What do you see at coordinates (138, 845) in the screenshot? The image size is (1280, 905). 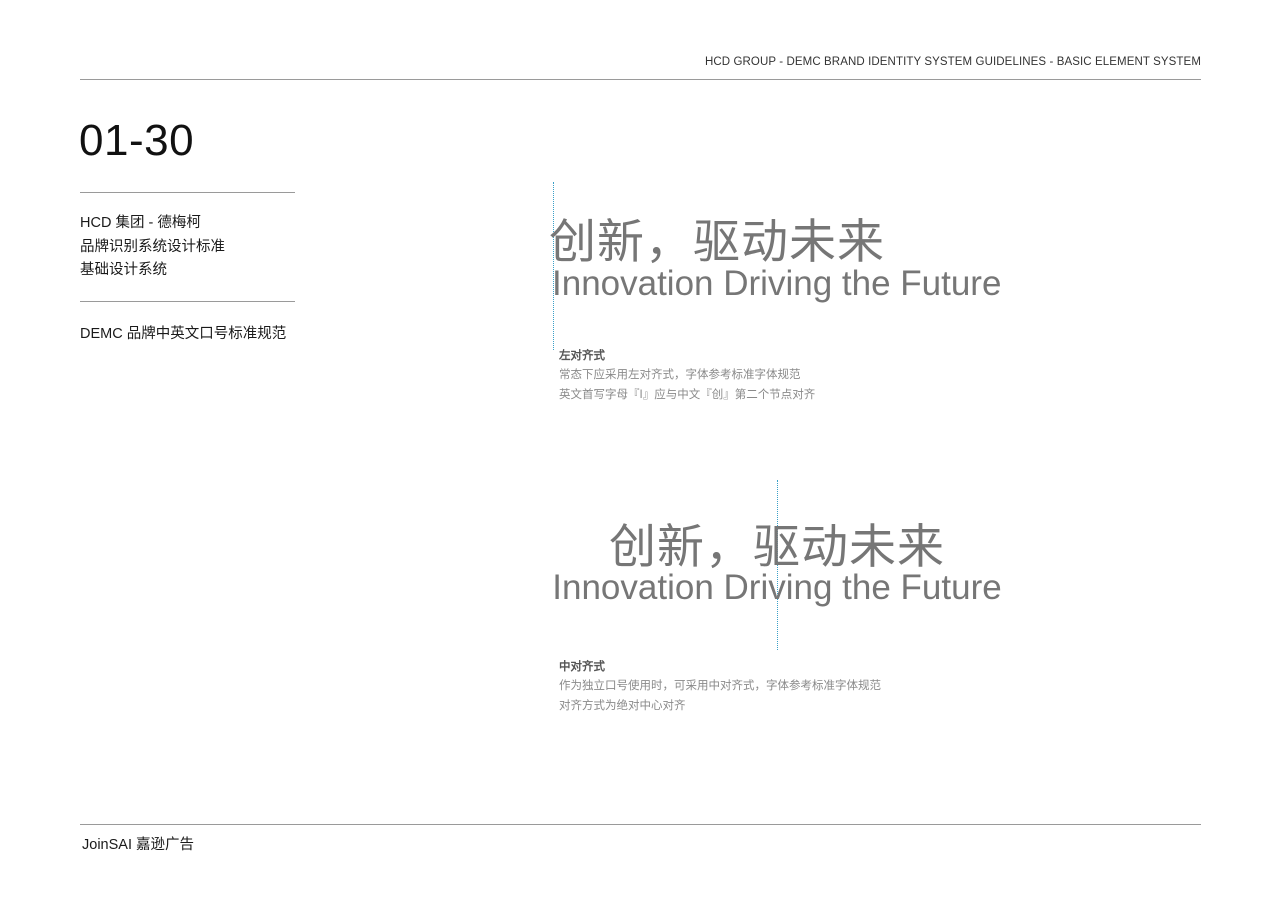 I see `footer-brand-logo: JoinSAI 嘉逊广告` at bounding box center [138, 845].